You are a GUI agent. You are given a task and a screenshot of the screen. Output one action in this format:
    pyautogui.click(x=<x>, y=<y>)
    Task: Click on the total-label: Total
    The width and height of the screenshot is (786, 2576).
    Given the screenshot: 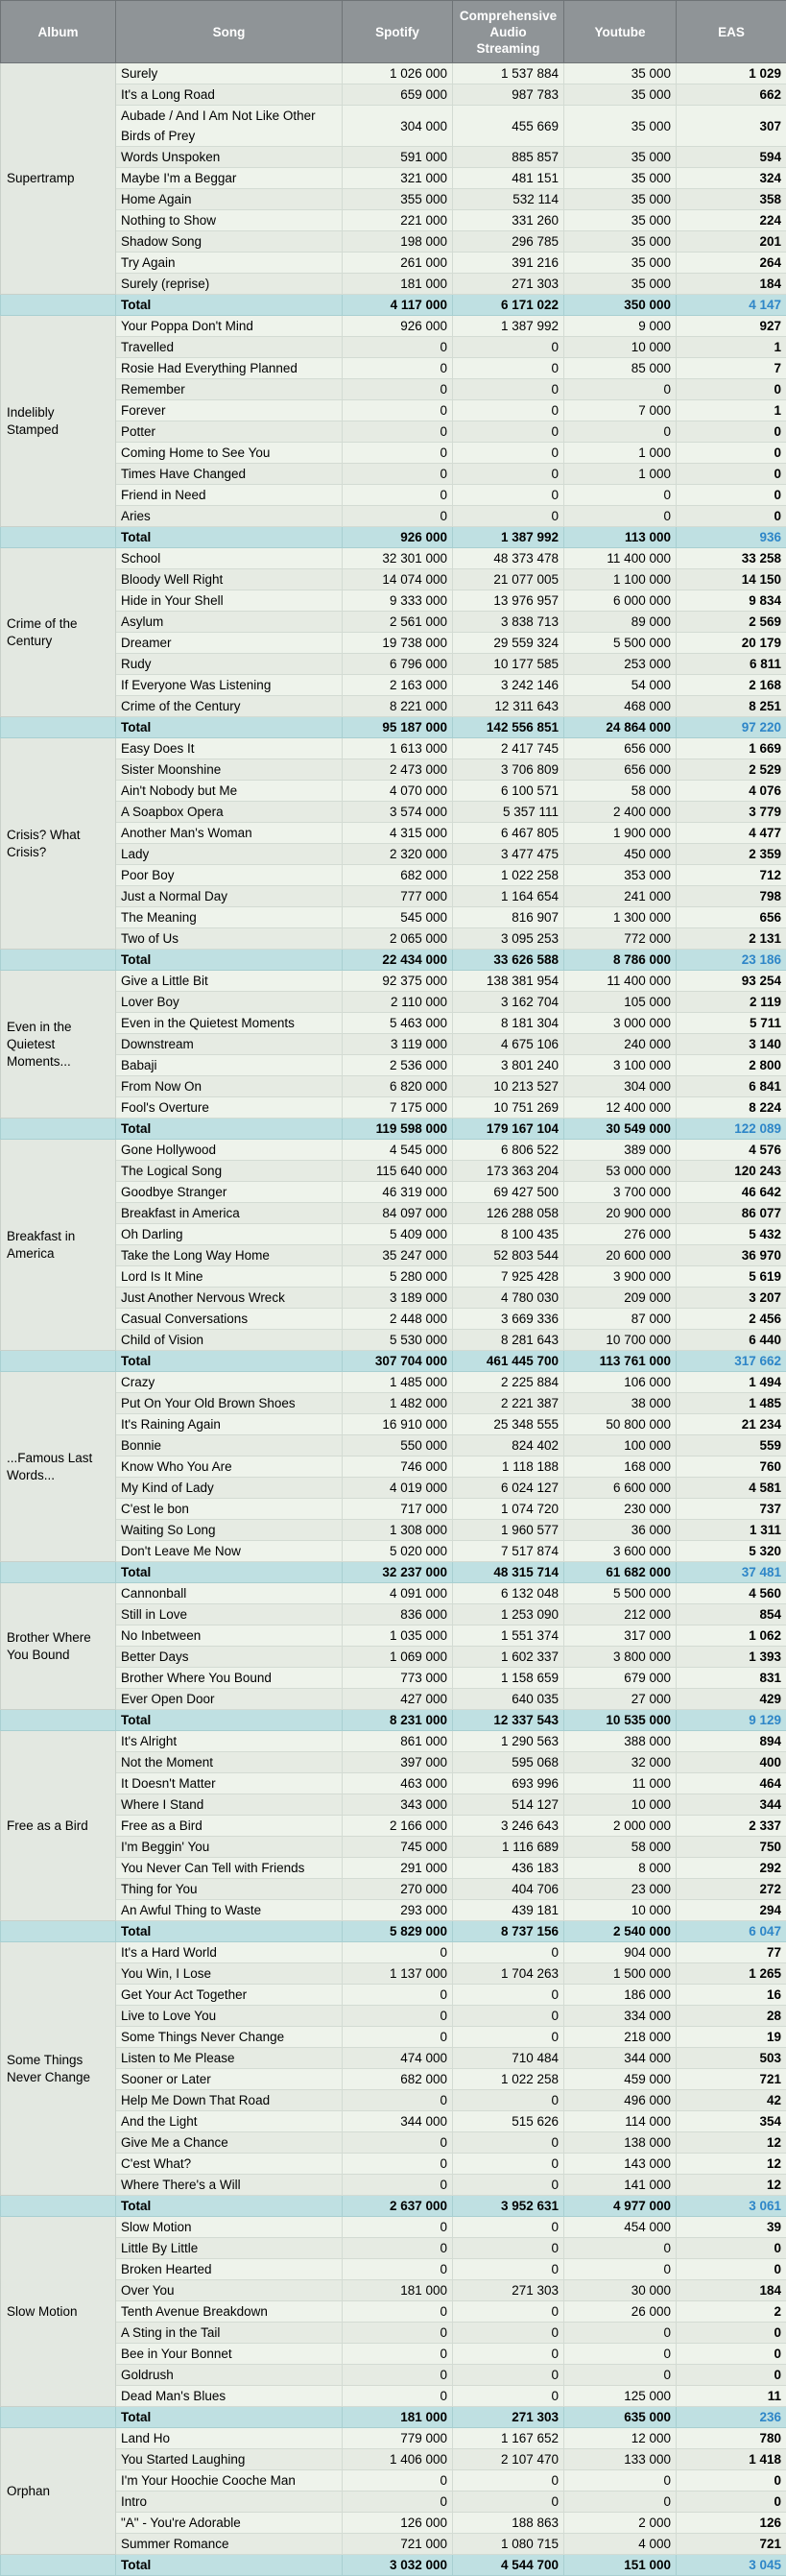 What is the action you would take?
    pyautogui.click(x=229, y=1572)
    